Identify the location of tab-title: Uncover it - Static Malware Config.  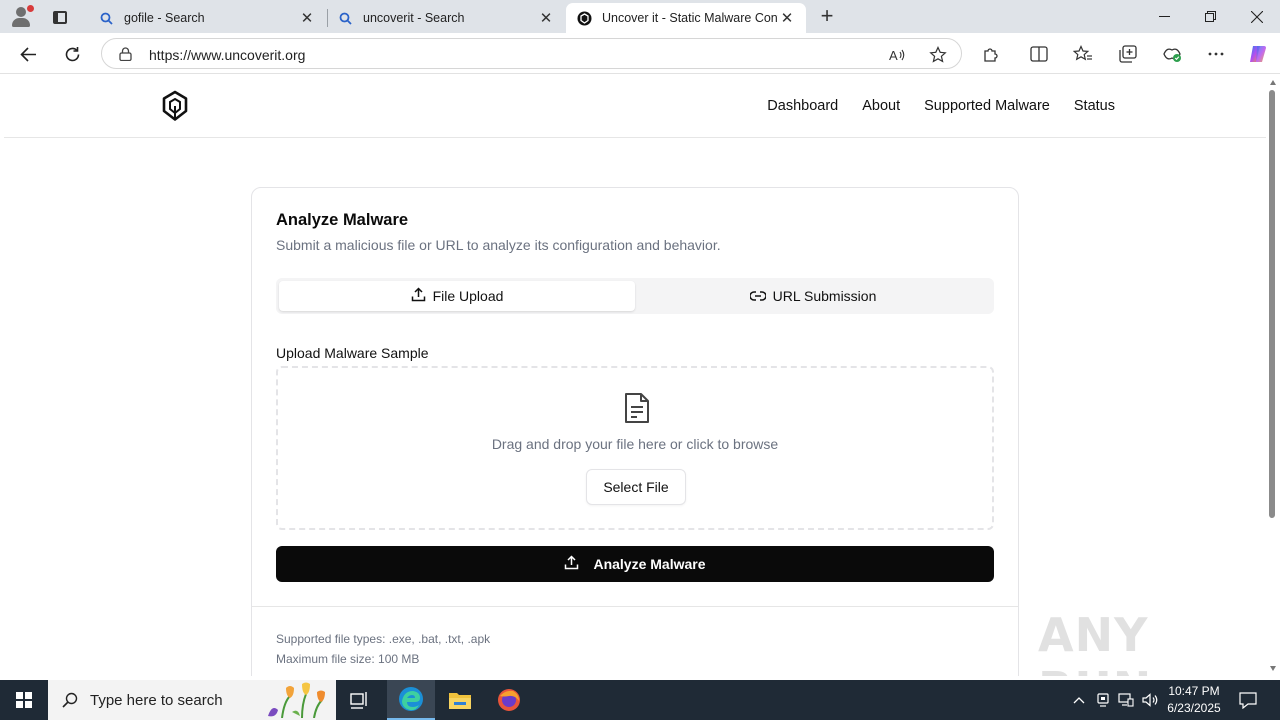
(690, 18).